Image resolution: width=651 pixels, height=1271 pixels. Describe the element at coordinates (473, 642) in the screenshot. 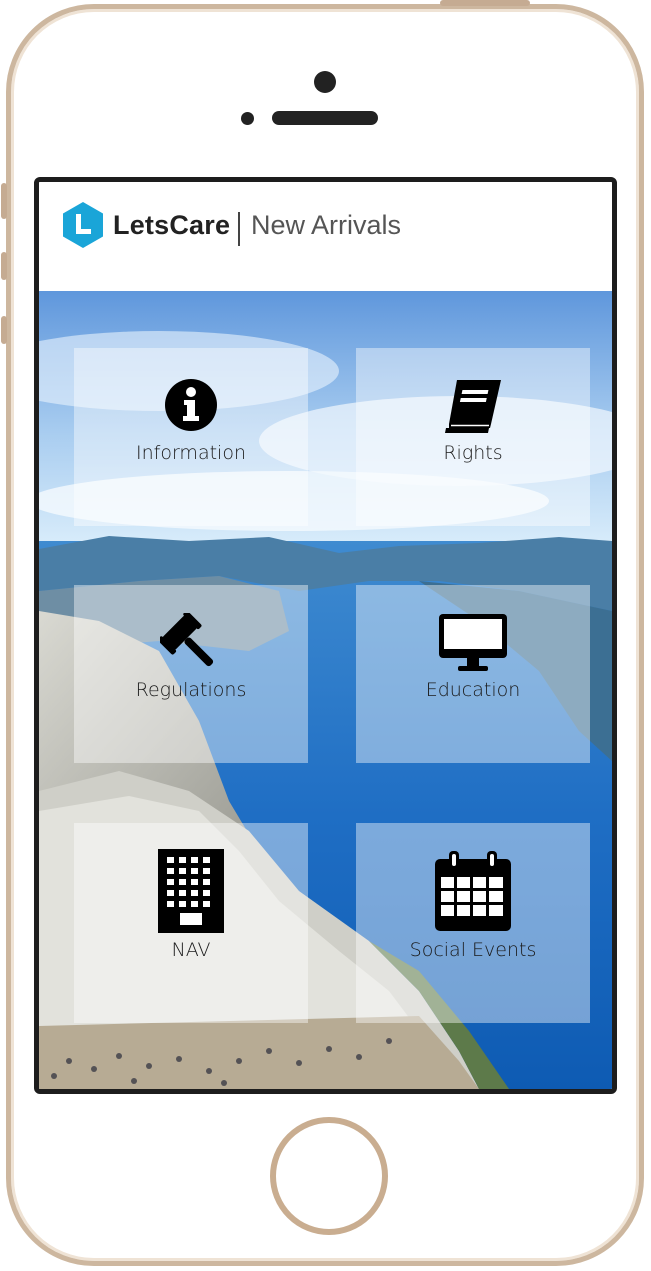

I see `desktop-monitor-icon` at that location.